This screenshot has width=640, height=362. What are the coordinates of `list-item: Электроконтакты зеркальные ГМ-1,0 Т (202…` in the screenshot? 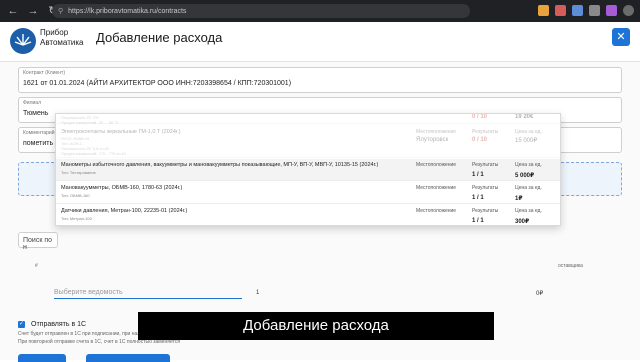 It's located at (308, 141).